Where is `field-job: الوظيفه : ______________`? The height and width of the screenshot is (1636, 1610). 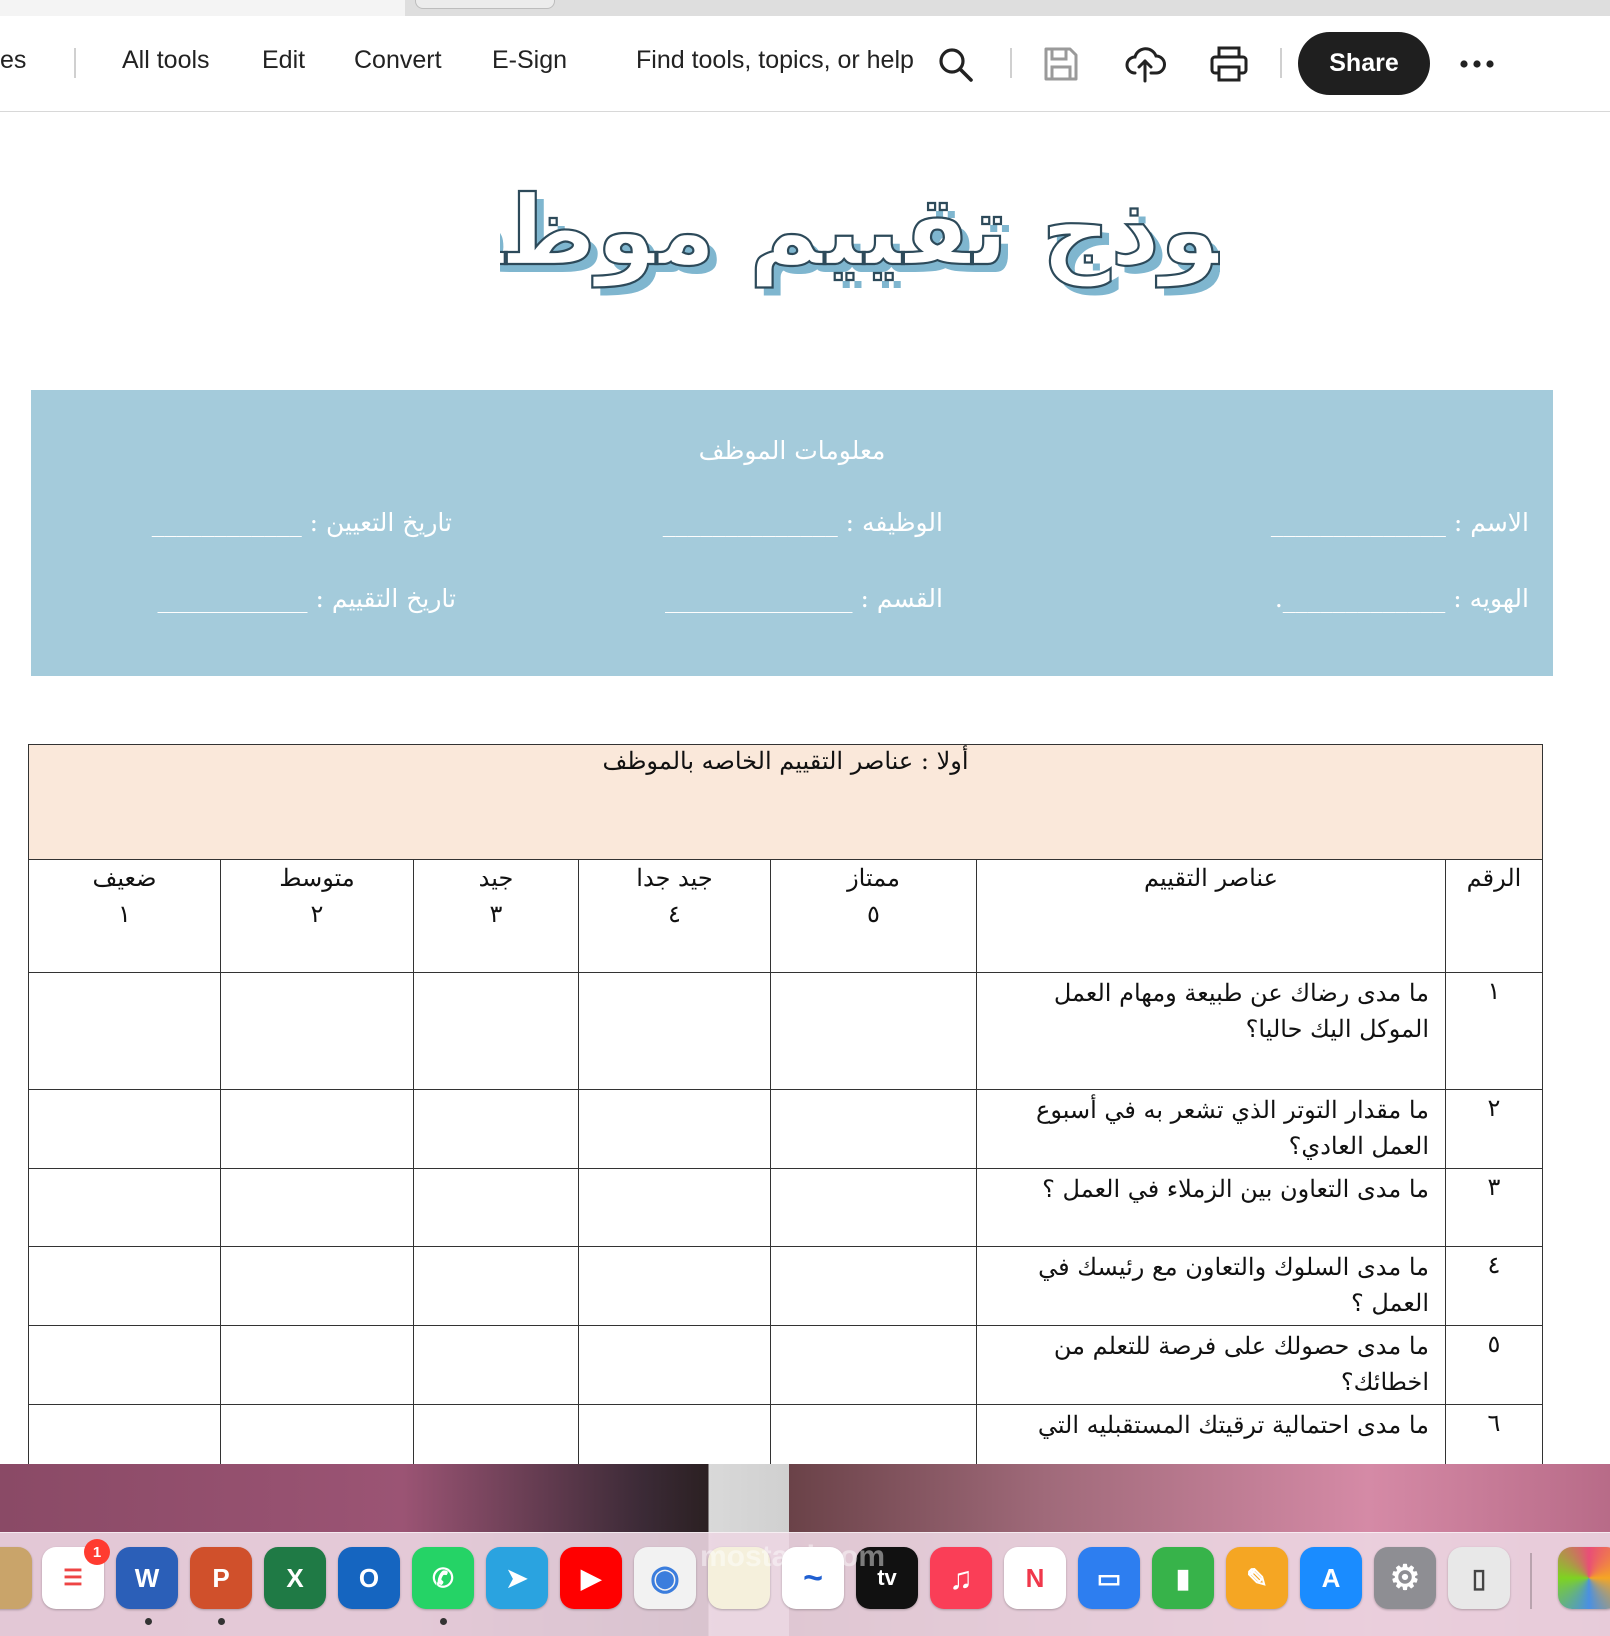 field-job: الوظيفه : ______________ is located at coordinates (803, 522).